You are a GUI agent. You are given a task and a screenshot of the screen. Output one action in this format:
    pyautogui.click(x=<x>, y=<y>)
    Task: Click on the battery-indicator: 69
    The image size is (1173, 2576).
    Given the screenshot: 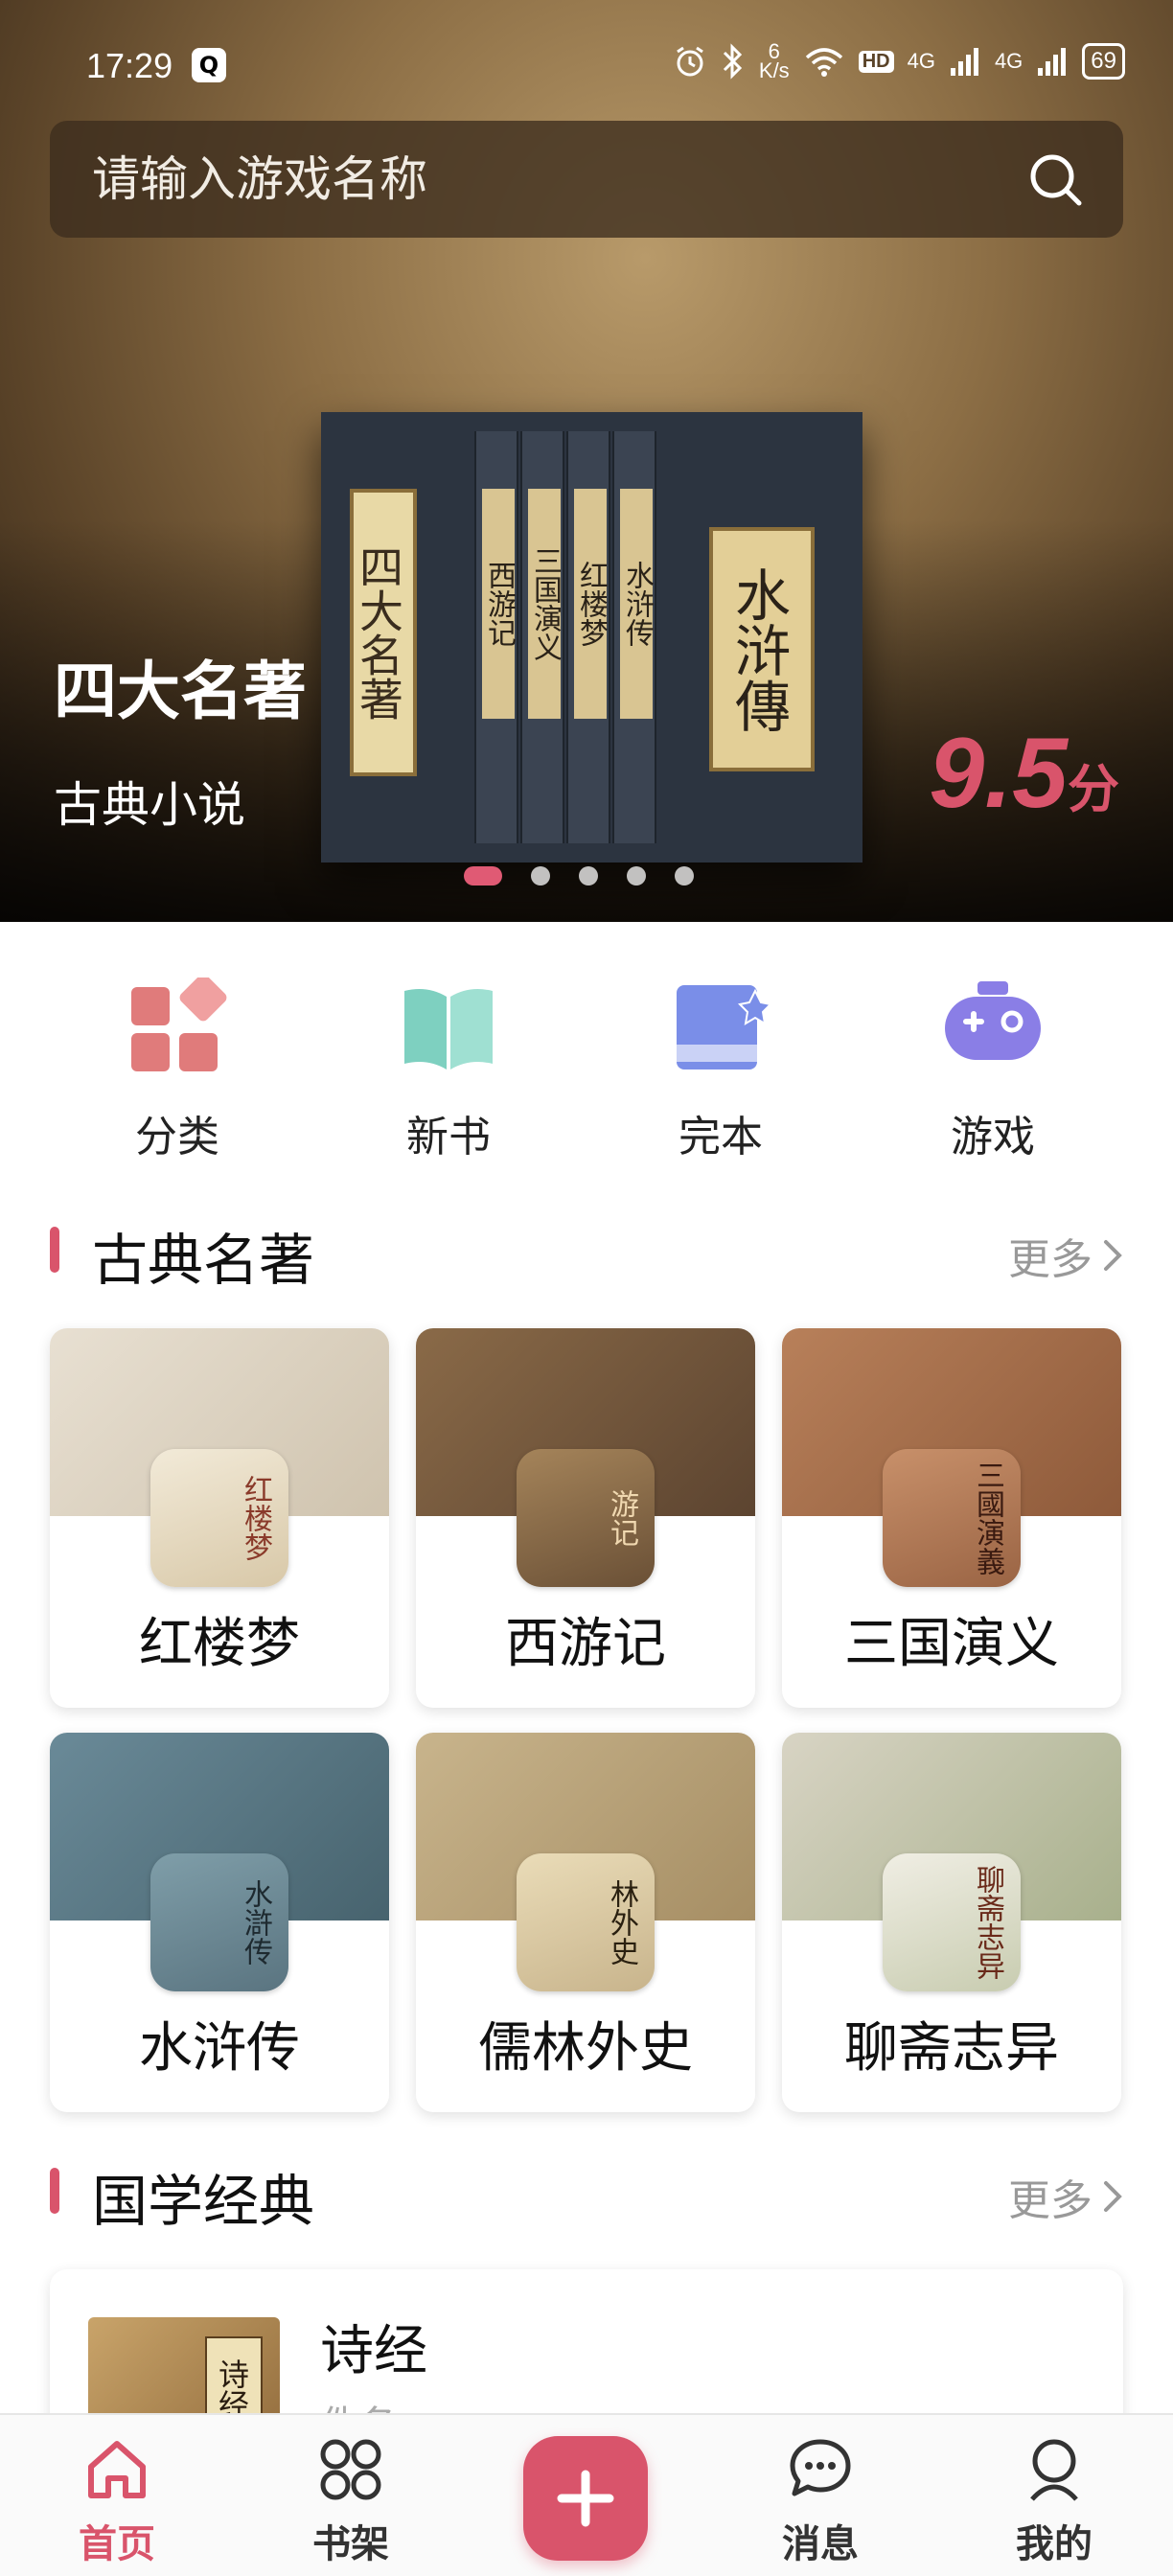 What is the action you would take?
    pyautogui.click(x=1103, y=62)
    